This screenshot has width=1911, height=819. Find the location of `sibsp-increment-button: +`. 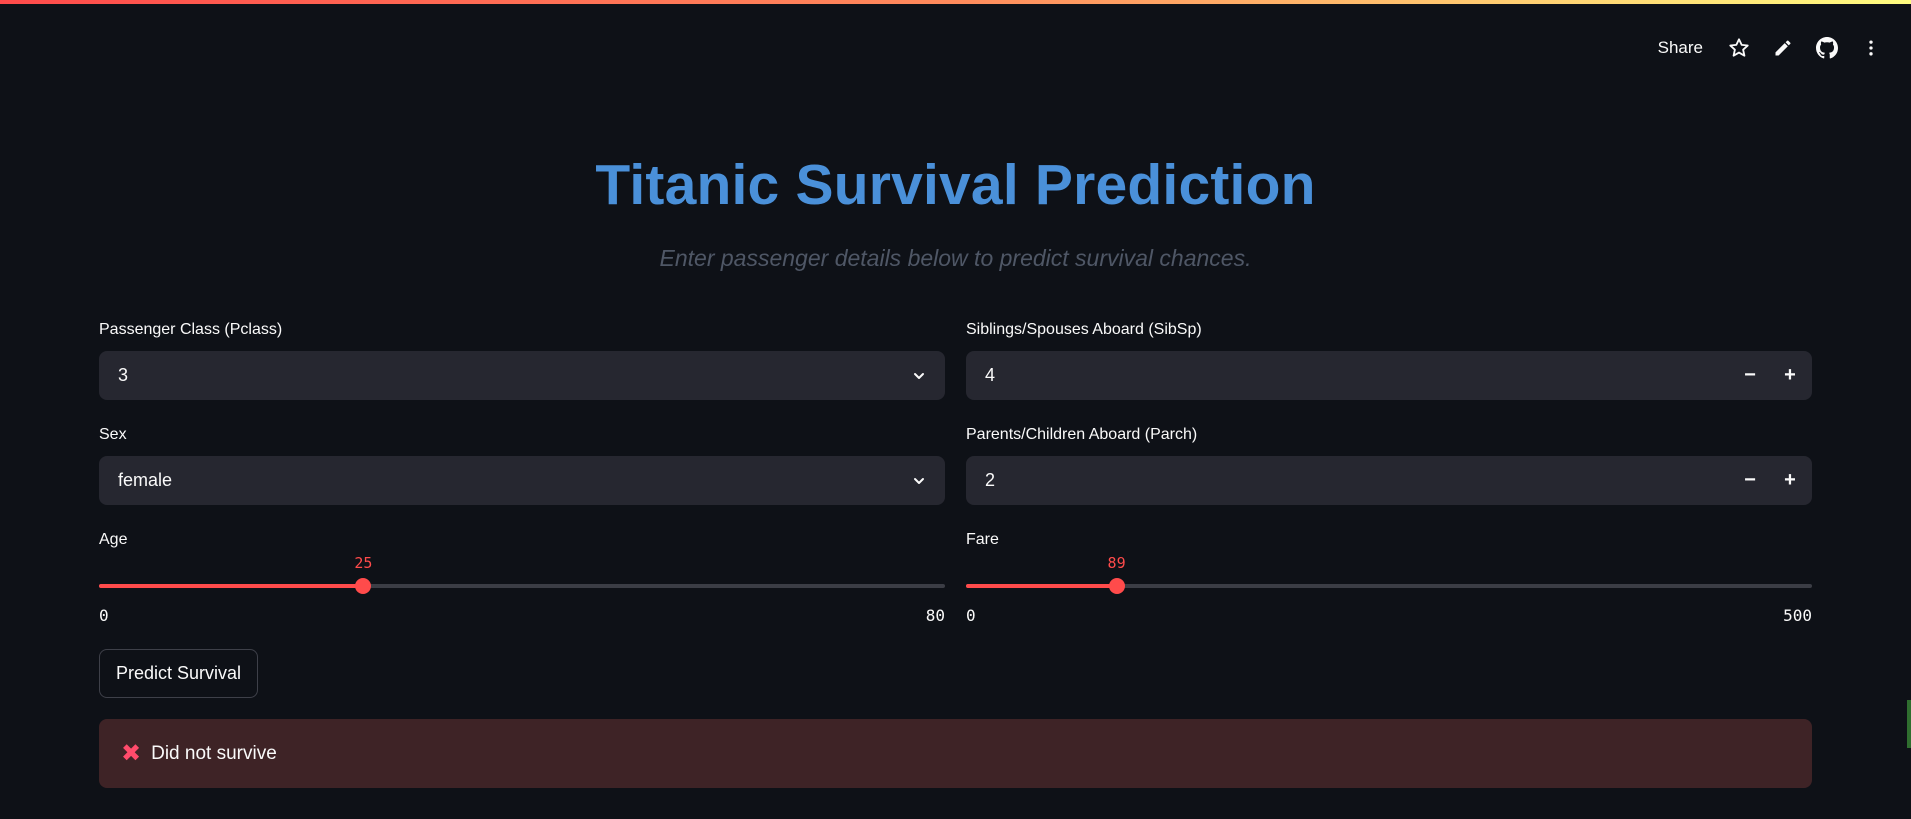

sibsp-increment-button: + is located at coordinates (1790, 375).